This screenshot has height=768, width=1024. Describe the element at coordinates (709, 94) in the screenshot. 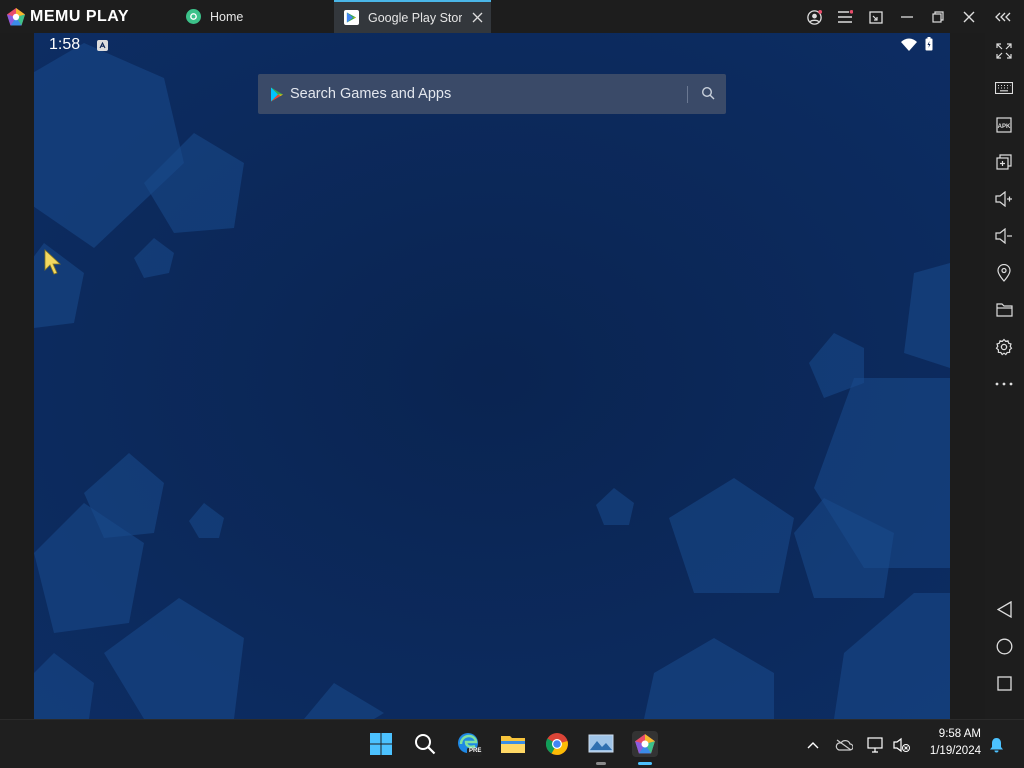

I see `search-icon` at that location.